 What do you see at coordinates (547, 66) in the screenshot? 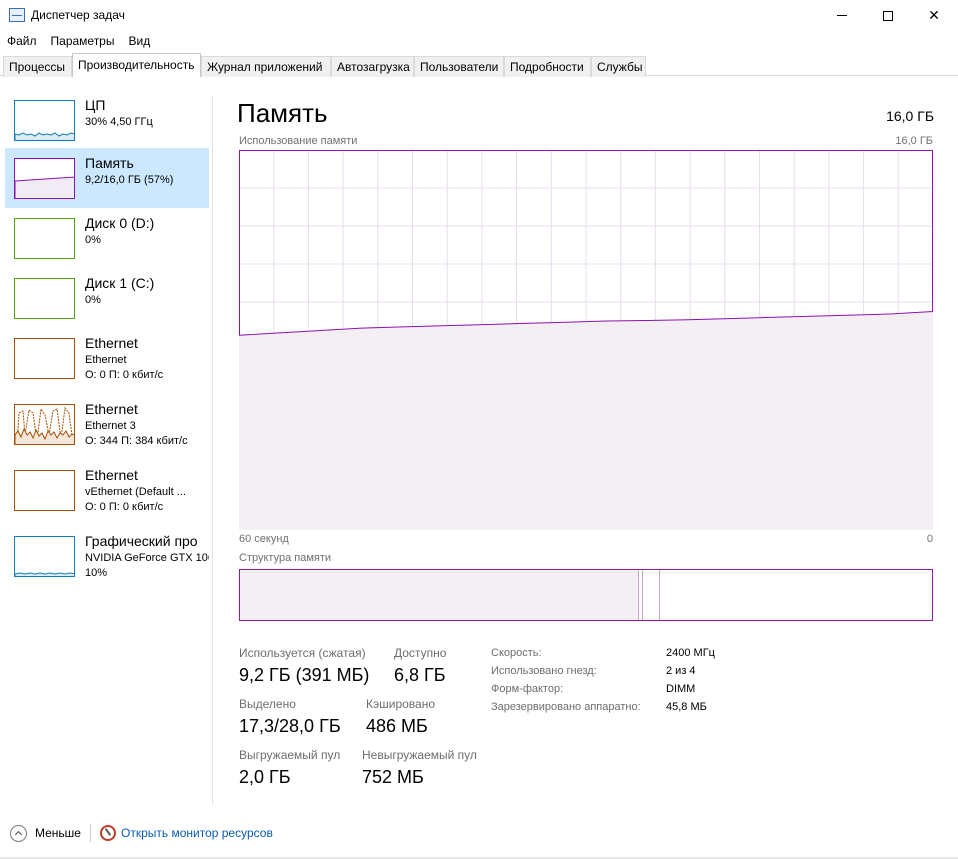
I see `tab-details: Подробности` at bounding box center [547, 66].